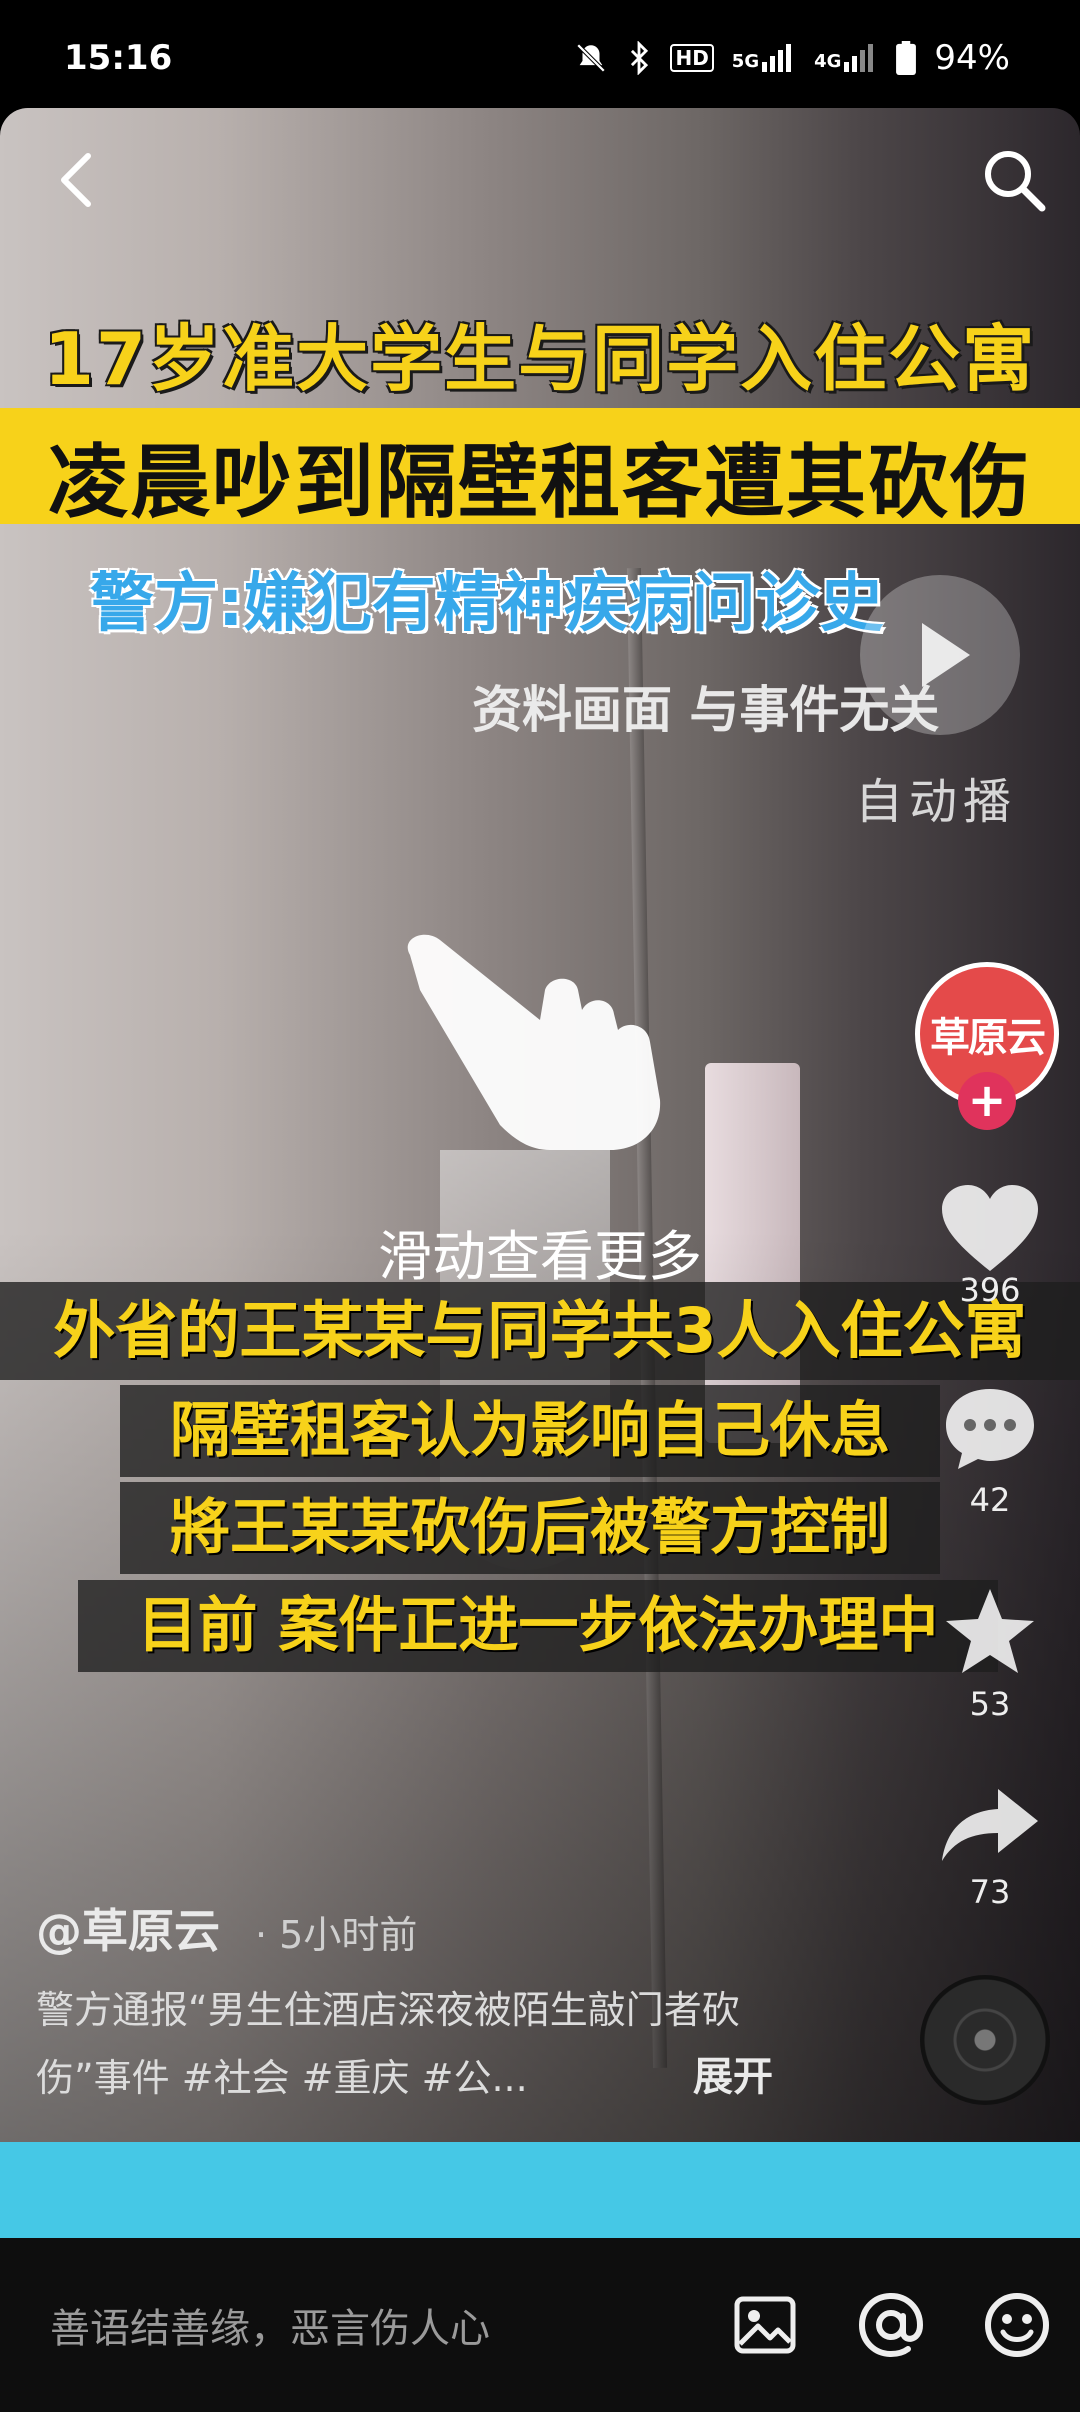  What do you see at coordinates (640, 58) in the screenshot?
I see `bluetooth-icon` at bounding box center [640, 58].